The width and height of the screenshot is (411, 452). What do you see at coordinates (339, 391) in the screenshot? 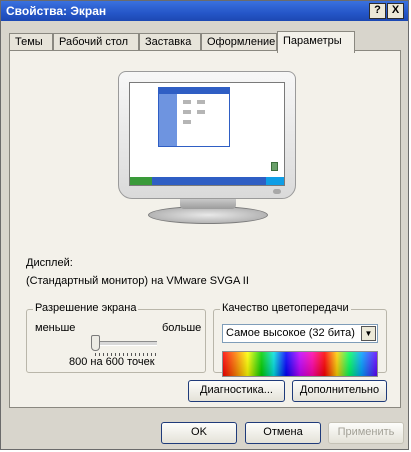
I see `advanced-button: Дополнительно` at bounding box center [339, 391].